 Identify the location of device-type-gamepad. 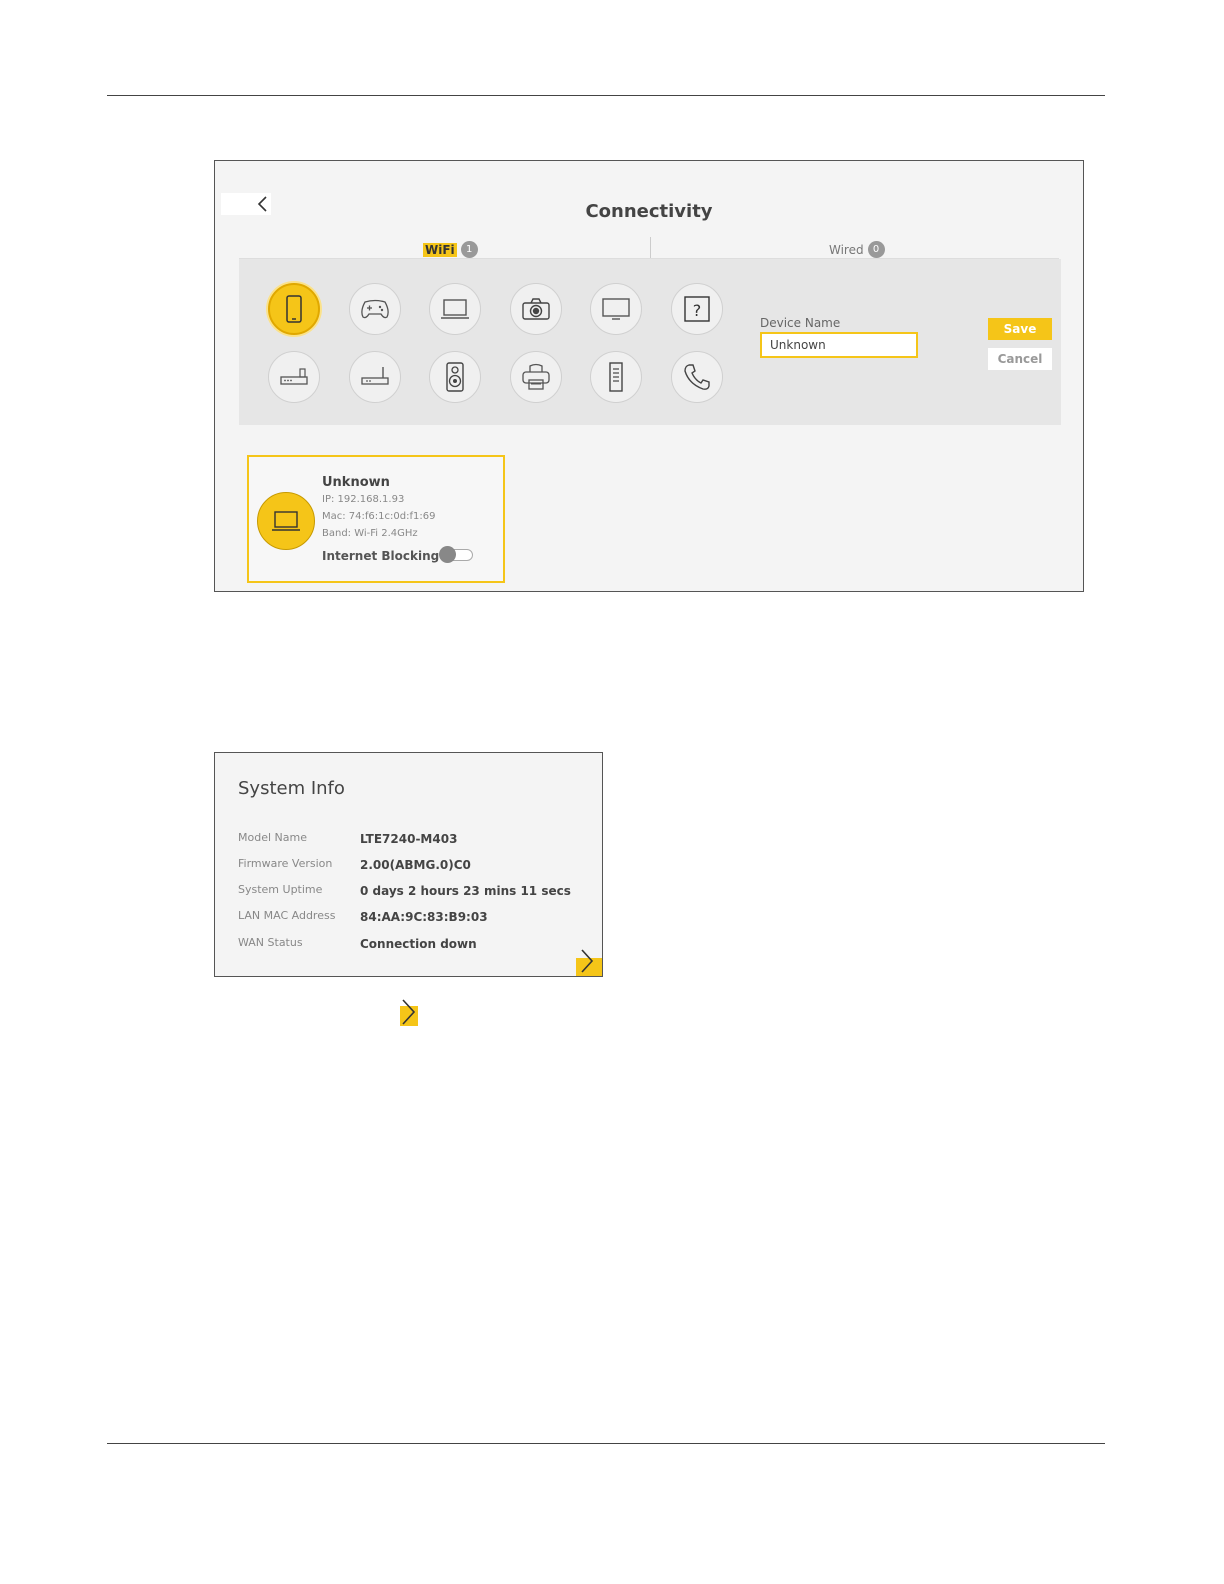
(375, 309).